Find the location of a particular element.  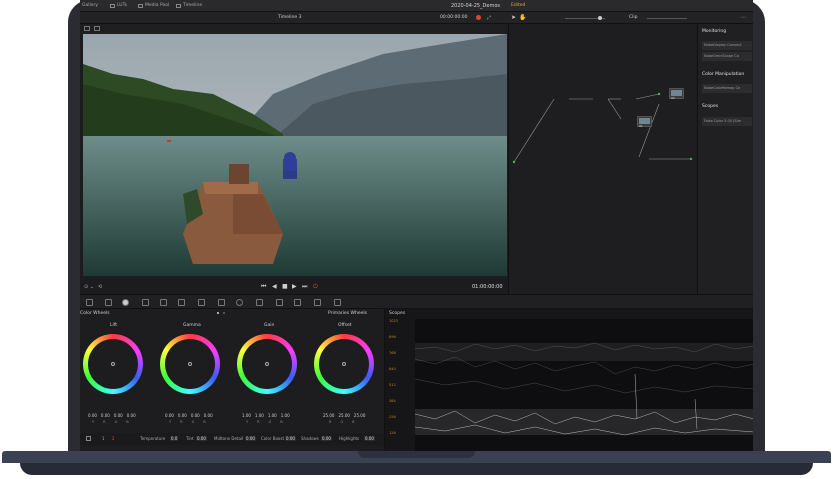

color-match-icon is located at coordinates (108, 302).